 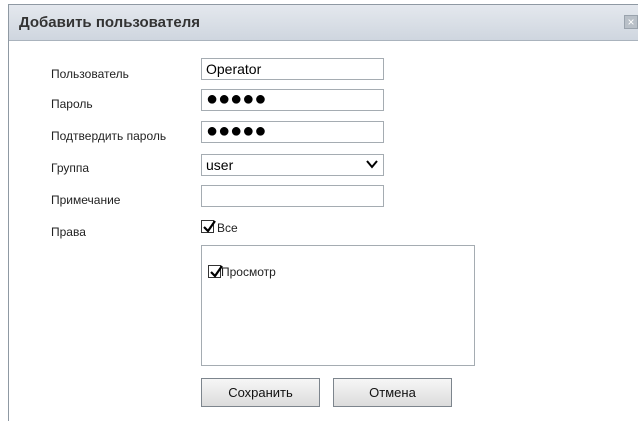 What do you see at coordinates (72, 104) in the screenshot?
I see `password-label: Пароль` at bounding box center [72, 104].